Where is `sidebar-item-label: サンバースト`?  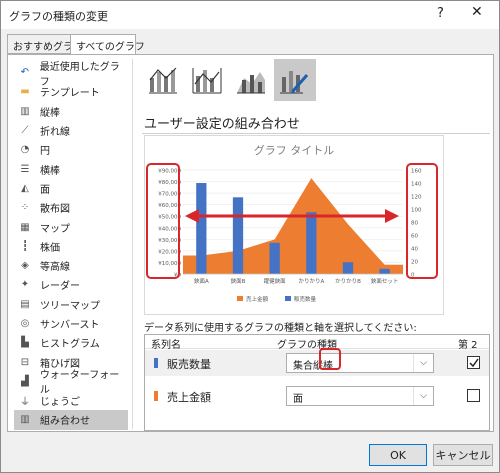
sidebar-item-label: サンバースト is located at coordinates (70, 325).